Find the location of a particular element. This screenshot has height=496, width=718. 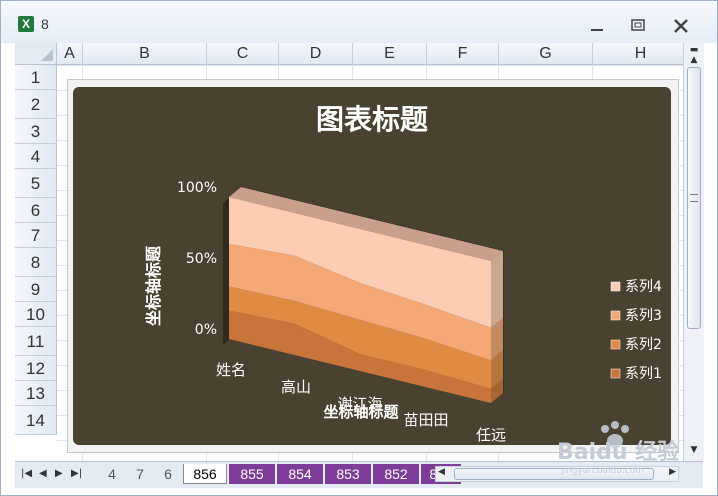

last-sheet-icon: ▶| is located at coordinates (76, 473).